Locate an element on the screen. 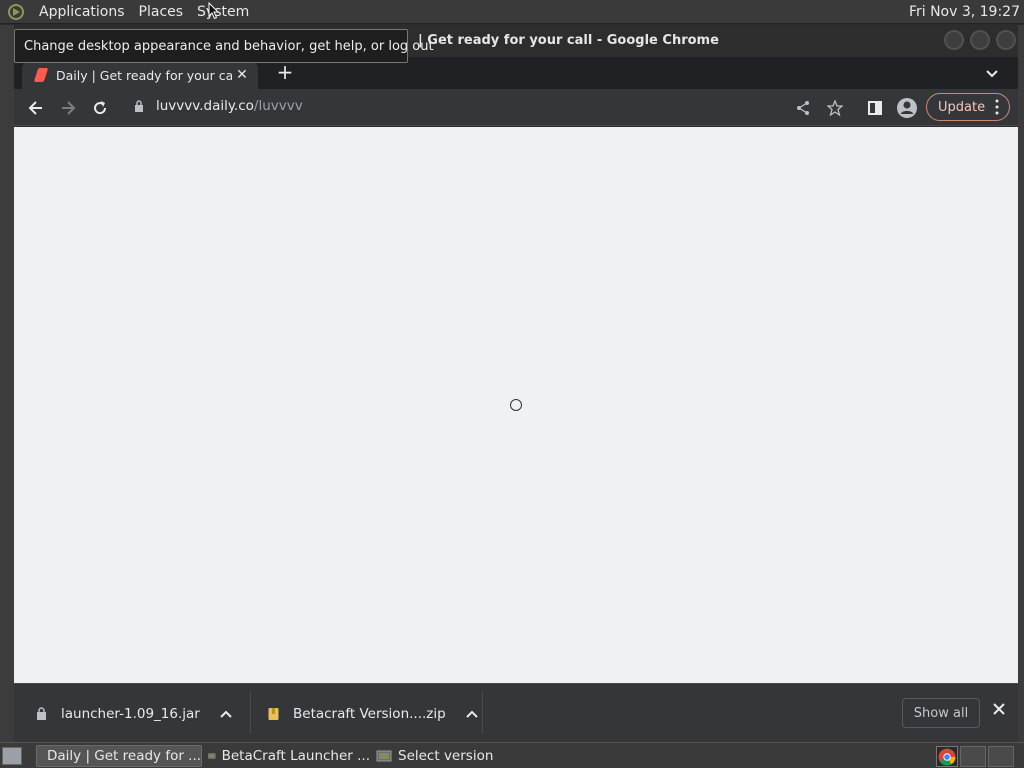 This screenshot has width=1024, height=768. arrow-right-icon is located at coordinates (69, 108).